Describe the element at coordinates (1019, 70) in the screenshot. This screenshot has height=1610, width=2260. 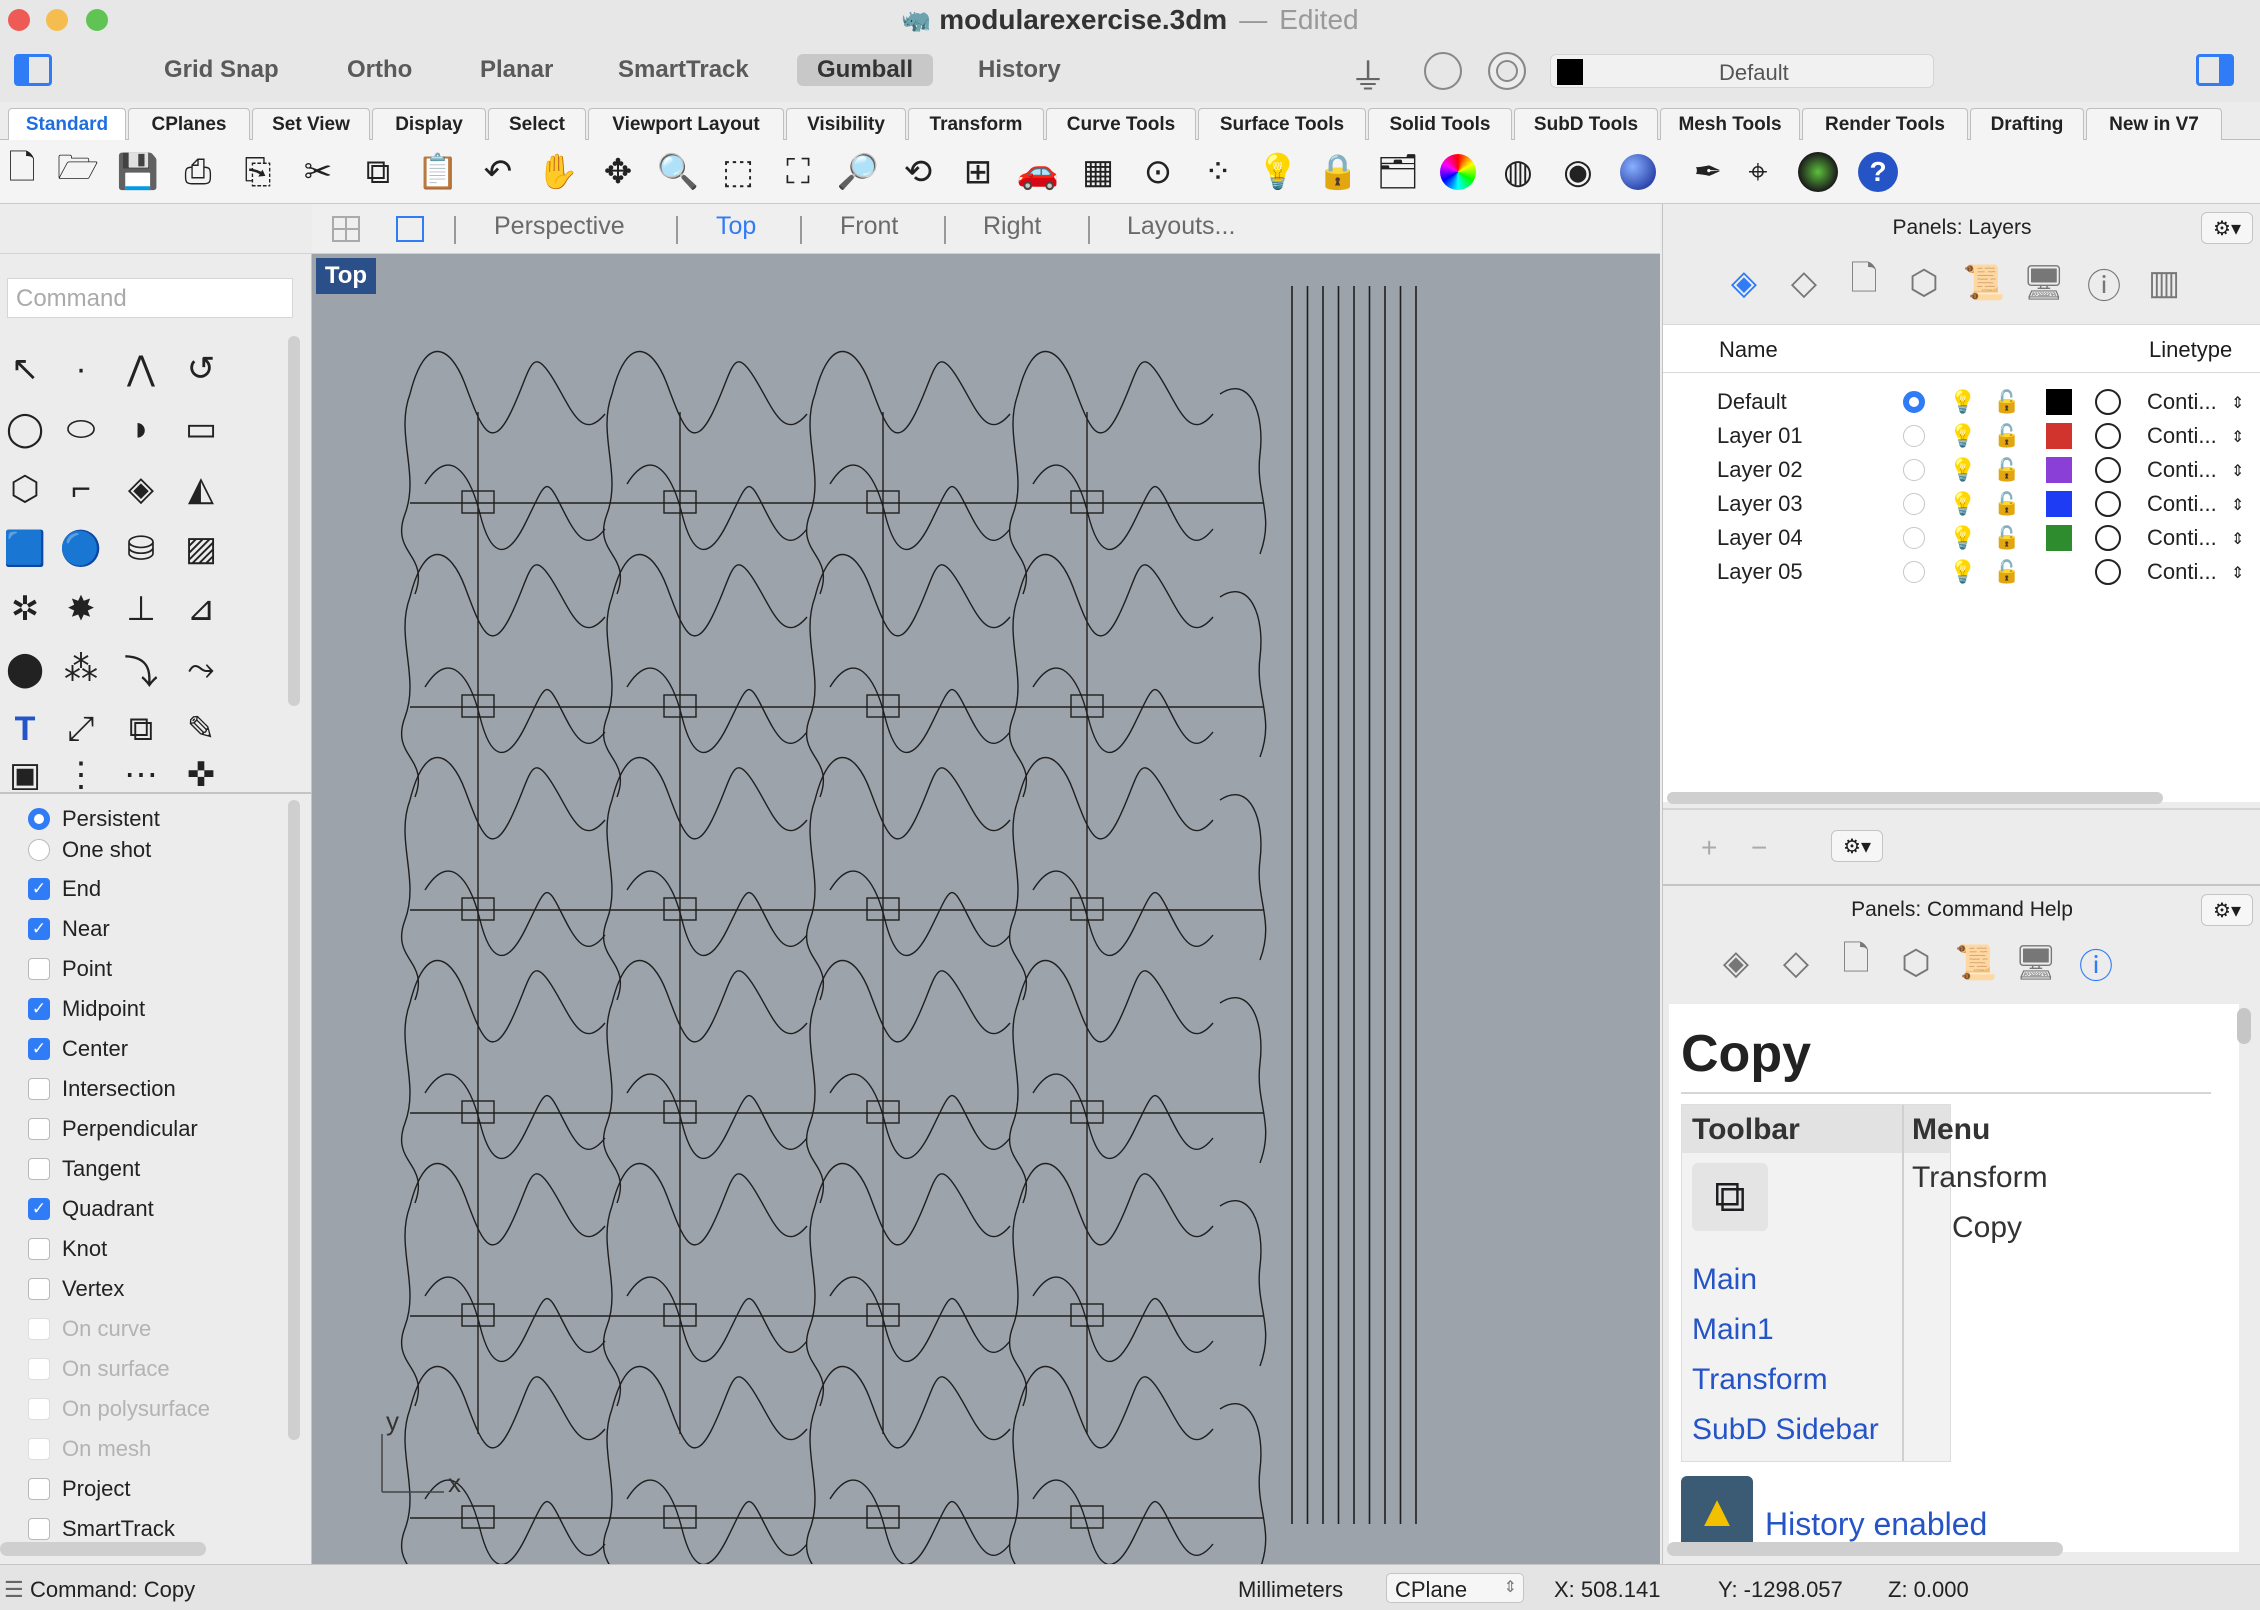
I see `history-toggle: History` at that location.